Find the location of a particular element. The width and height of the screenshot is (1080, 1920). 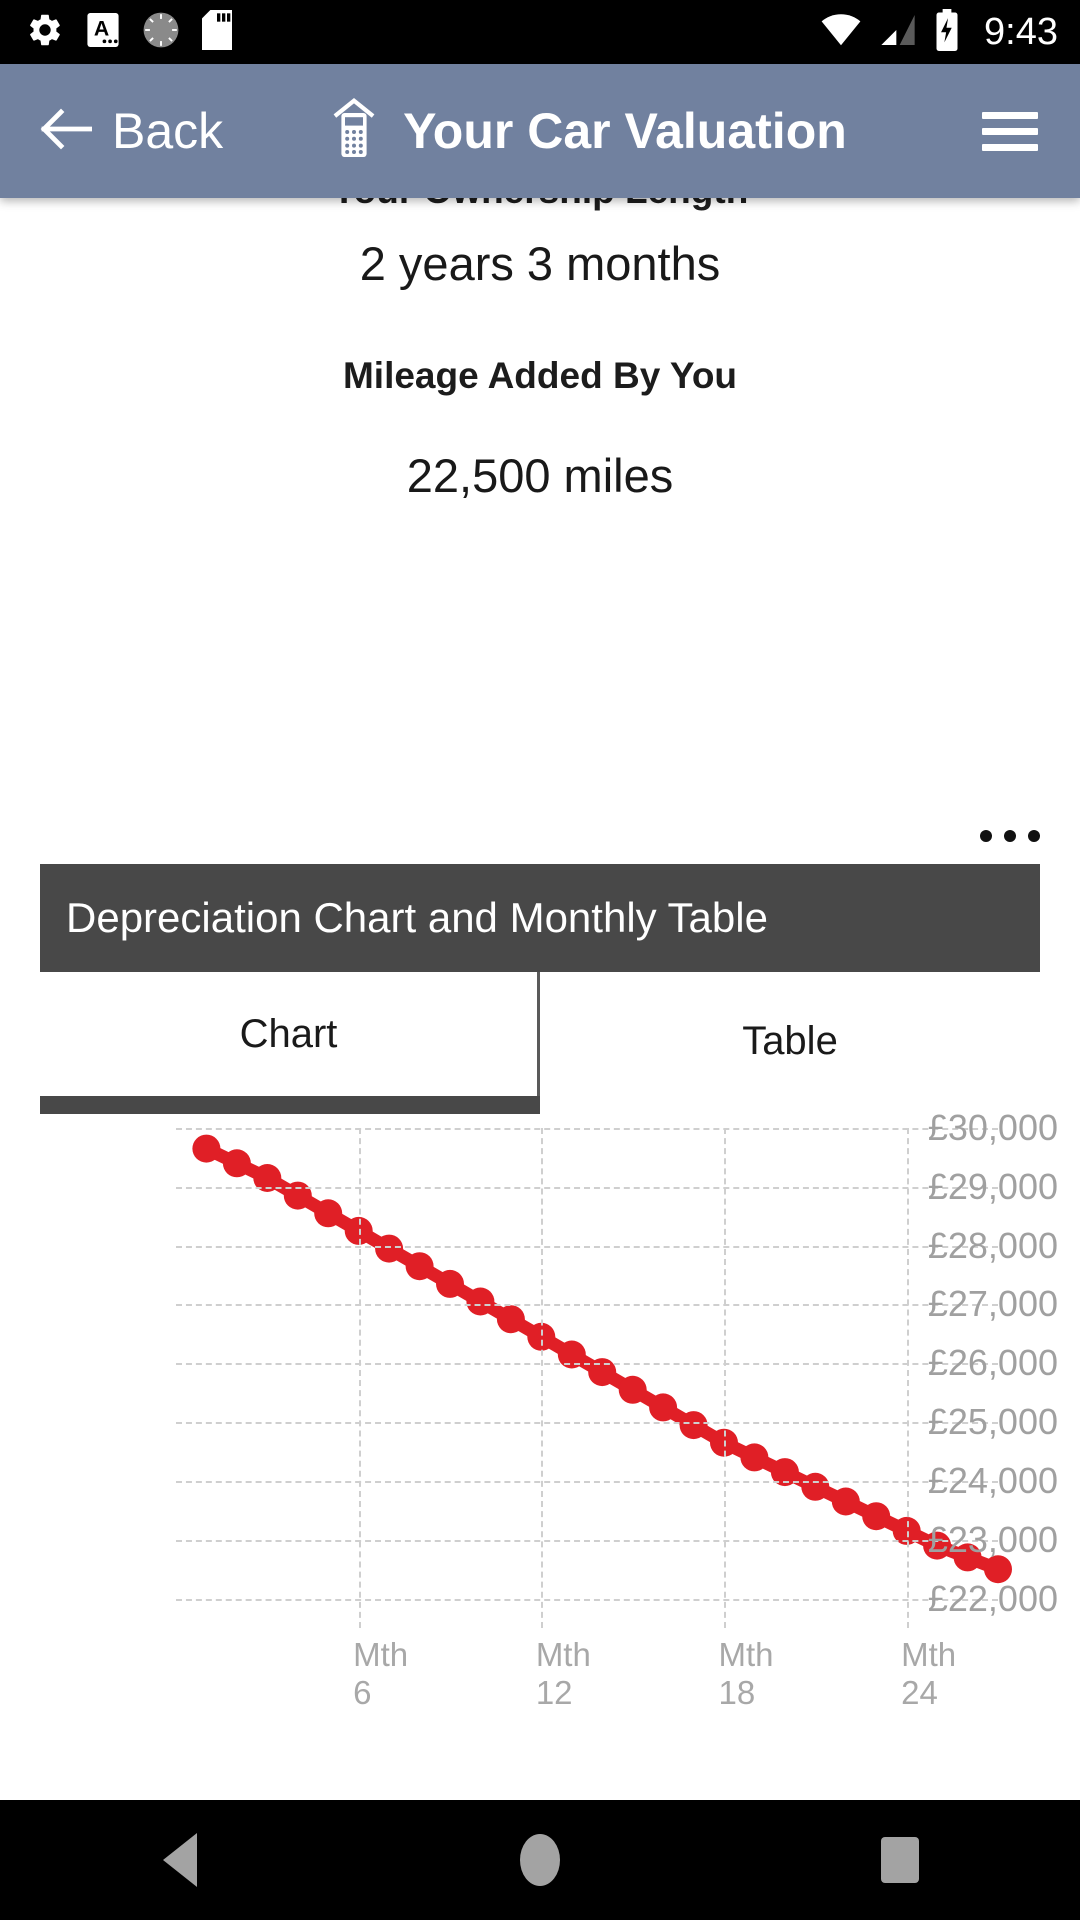

chart-y-tick-label: £25,000 is located at coordinates (992, 1422).